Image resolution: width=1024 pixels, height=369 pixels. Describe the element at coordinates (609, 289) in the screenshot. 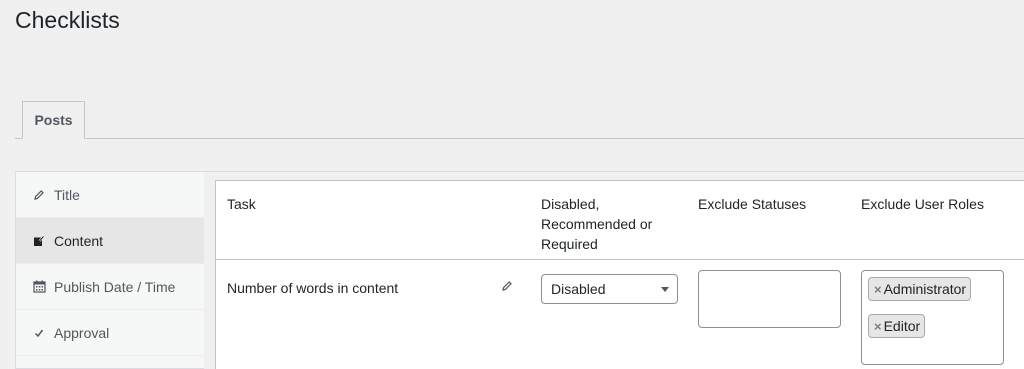

I see `requirement-select: Disabled` at that location.